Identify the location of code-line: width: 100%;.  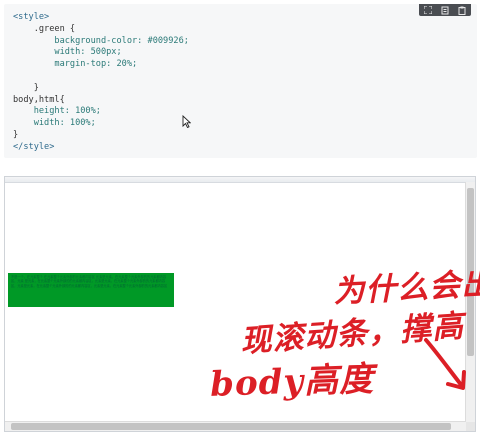
(54, 123).